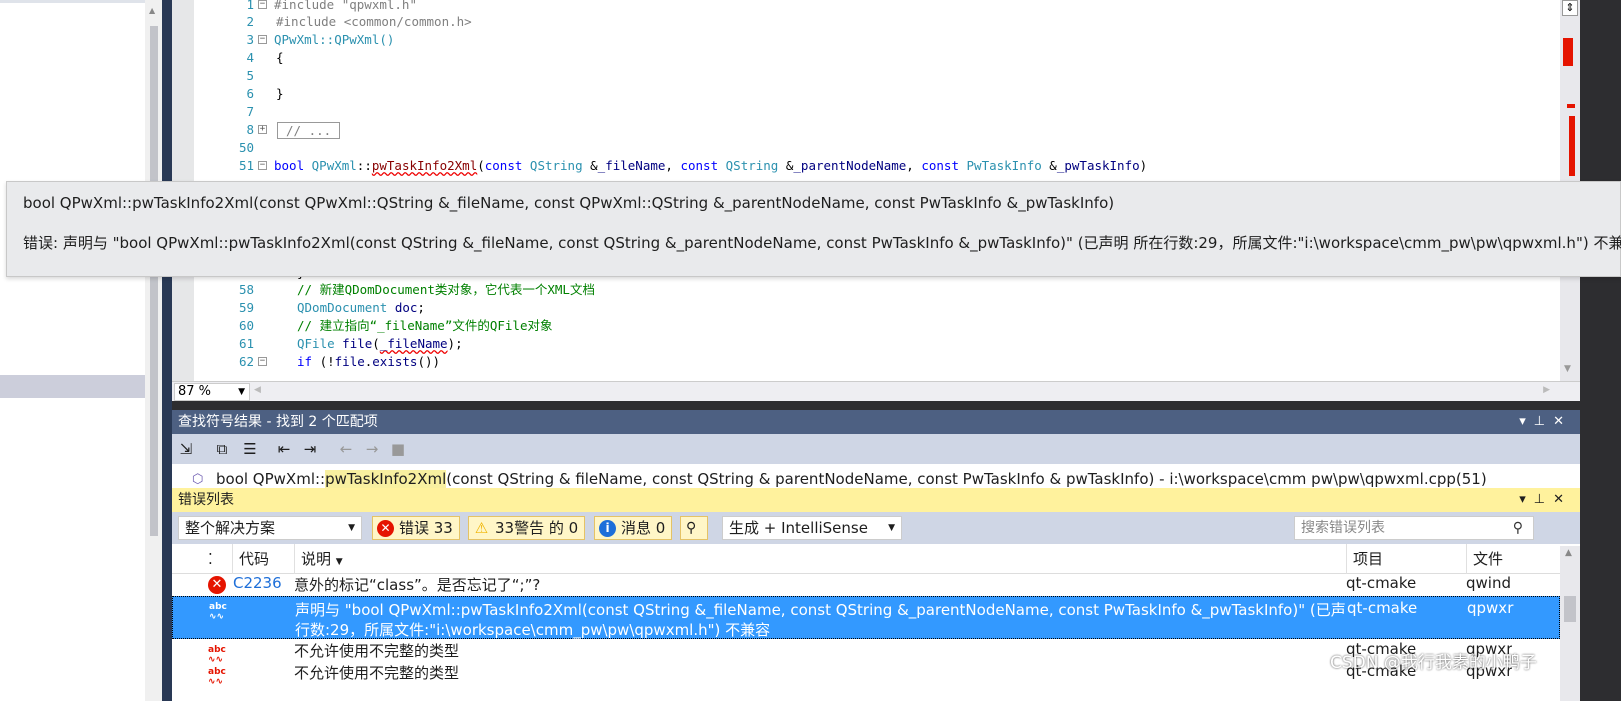 The width and height of the screenshot is (1621, 701). Describe the element at coordinates (1567, 369) in the screenshot. I see `scroll-down-icon: ▼` at that location.